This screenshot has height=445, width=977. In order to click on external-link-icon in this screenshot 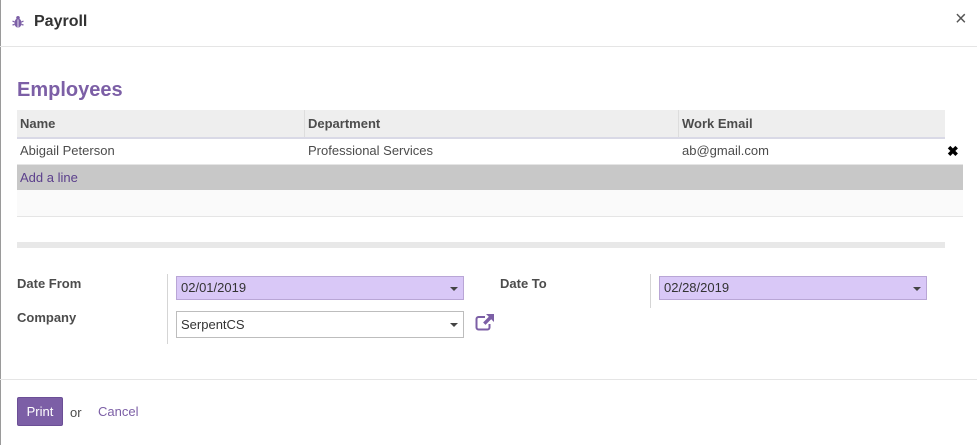, I will do `click(485, 322)`.